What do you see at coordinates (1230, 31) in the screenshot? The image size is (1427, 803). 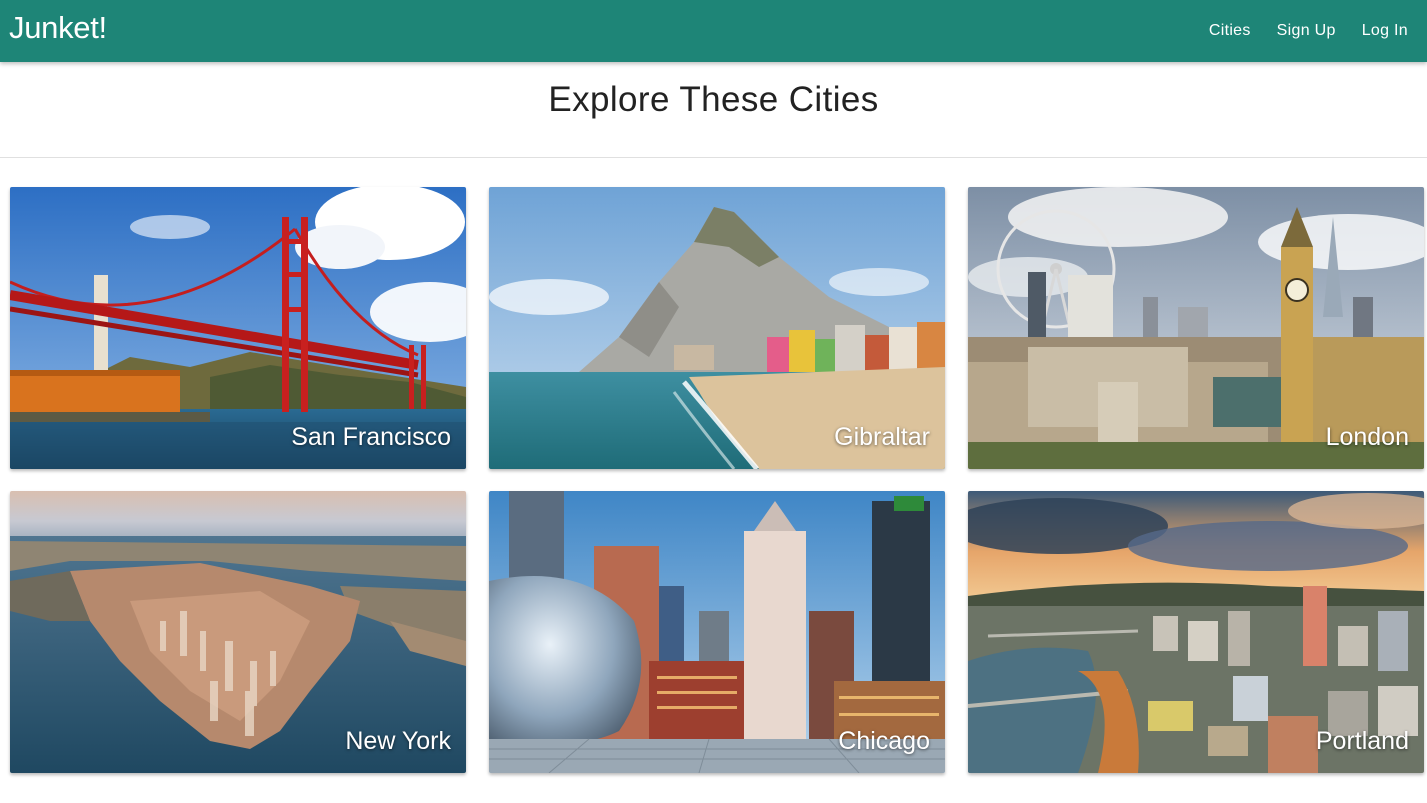 I see `nav-link-cities: Cities` at bounding box center [1230, 31].